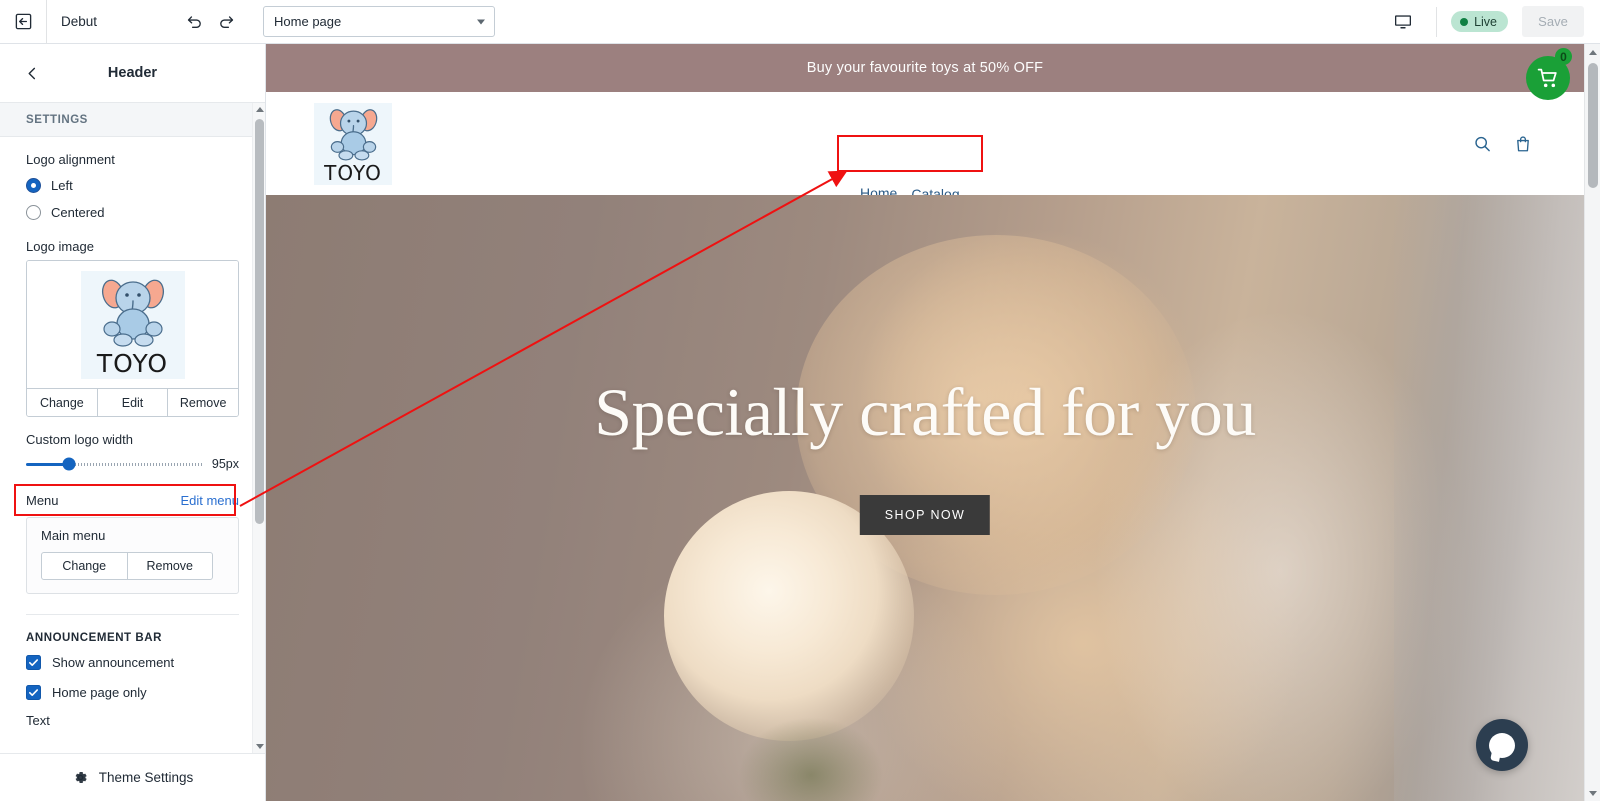 The height and width of the screenshot is (801, 1600). I want to click on exit-arrow-icon, so click(23, 21).